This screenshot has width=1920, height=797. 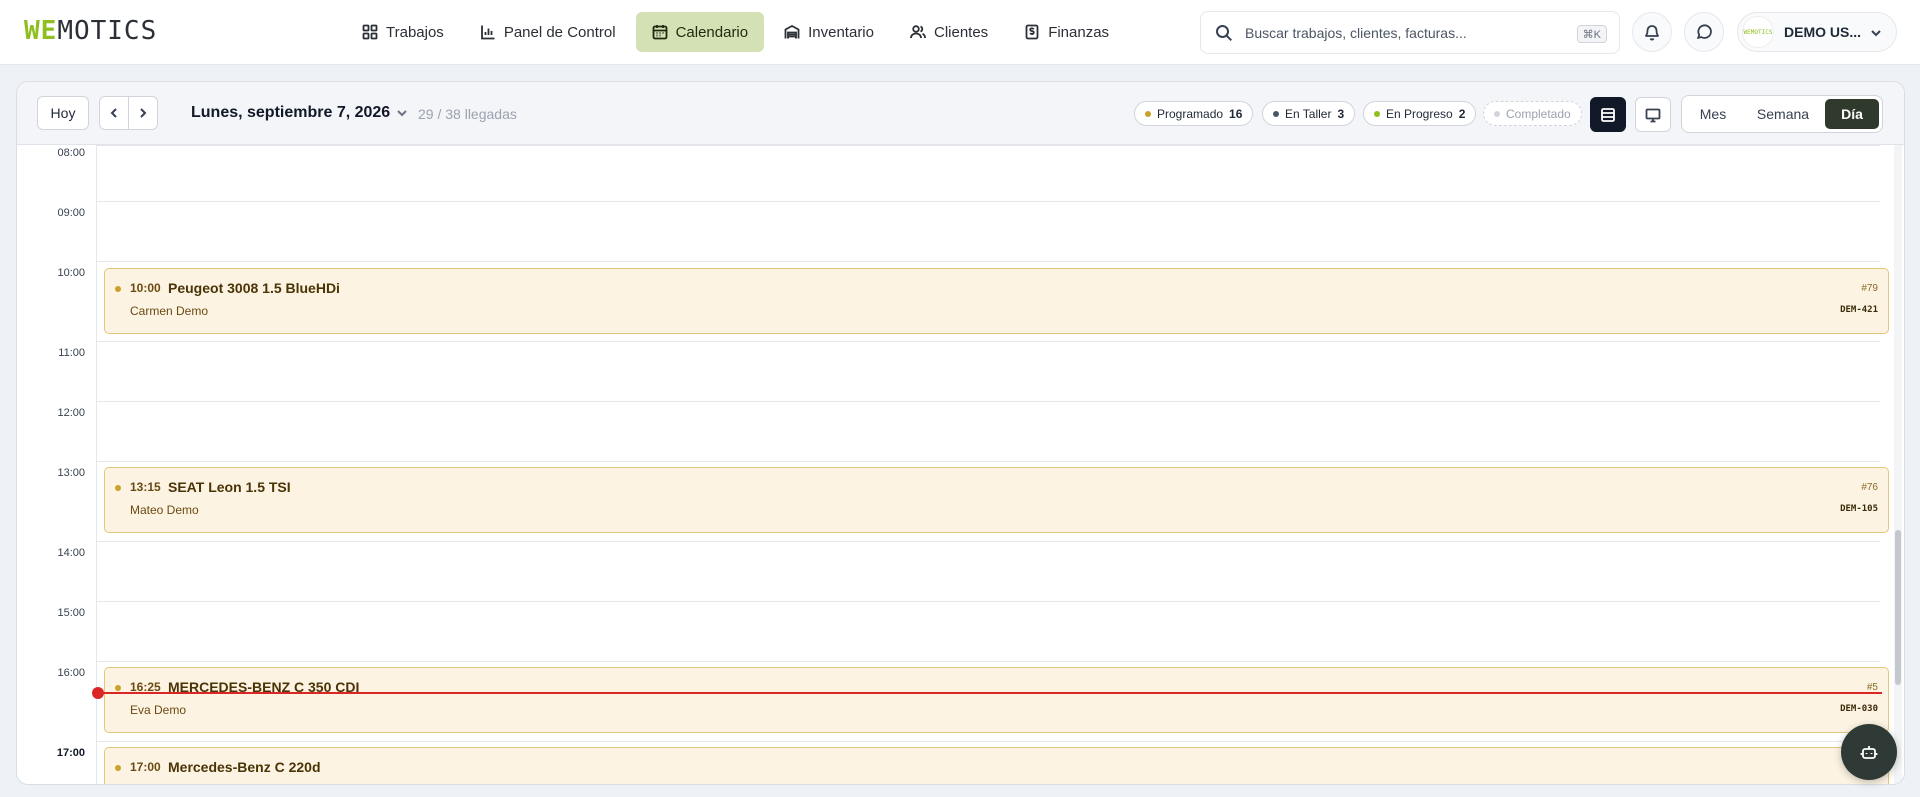 What do you see at coordinates (1859, 310) in the screenshot?
I see `license-plate: DEM-421` at bounding box center [1859, 310].